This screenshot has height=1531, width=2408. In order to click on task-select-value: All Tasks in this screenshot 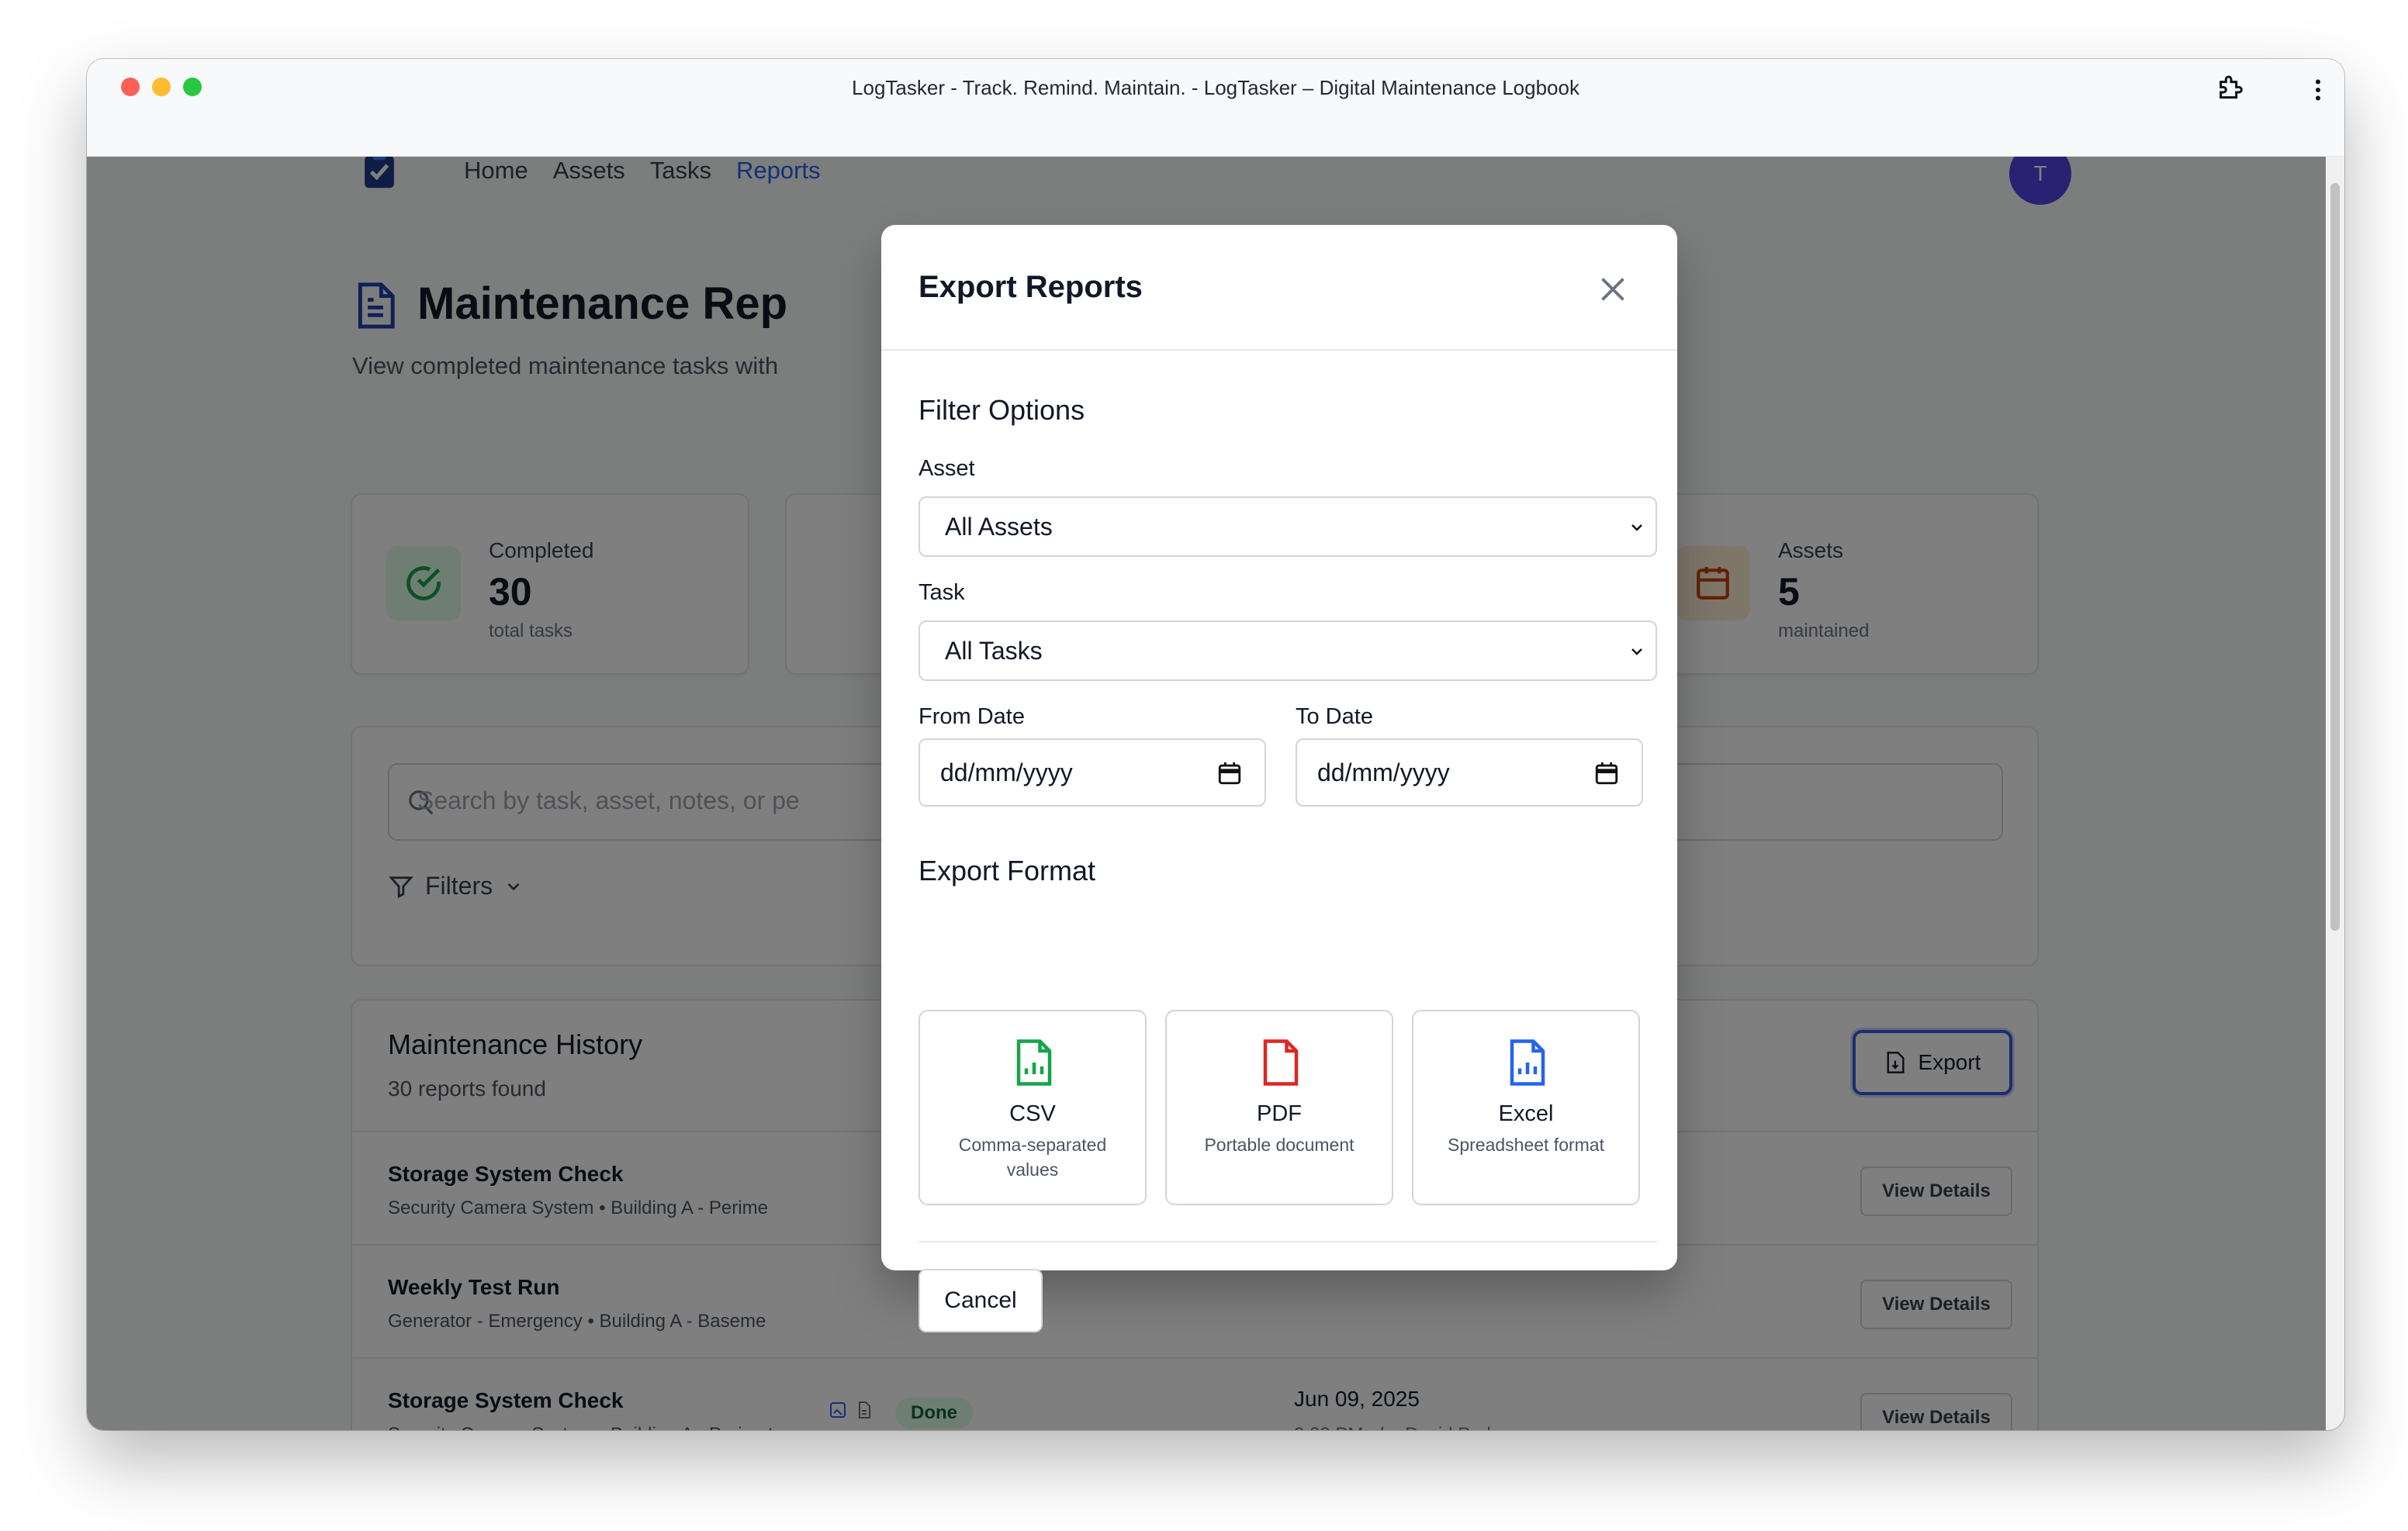, I will do `click(994, 650)`.